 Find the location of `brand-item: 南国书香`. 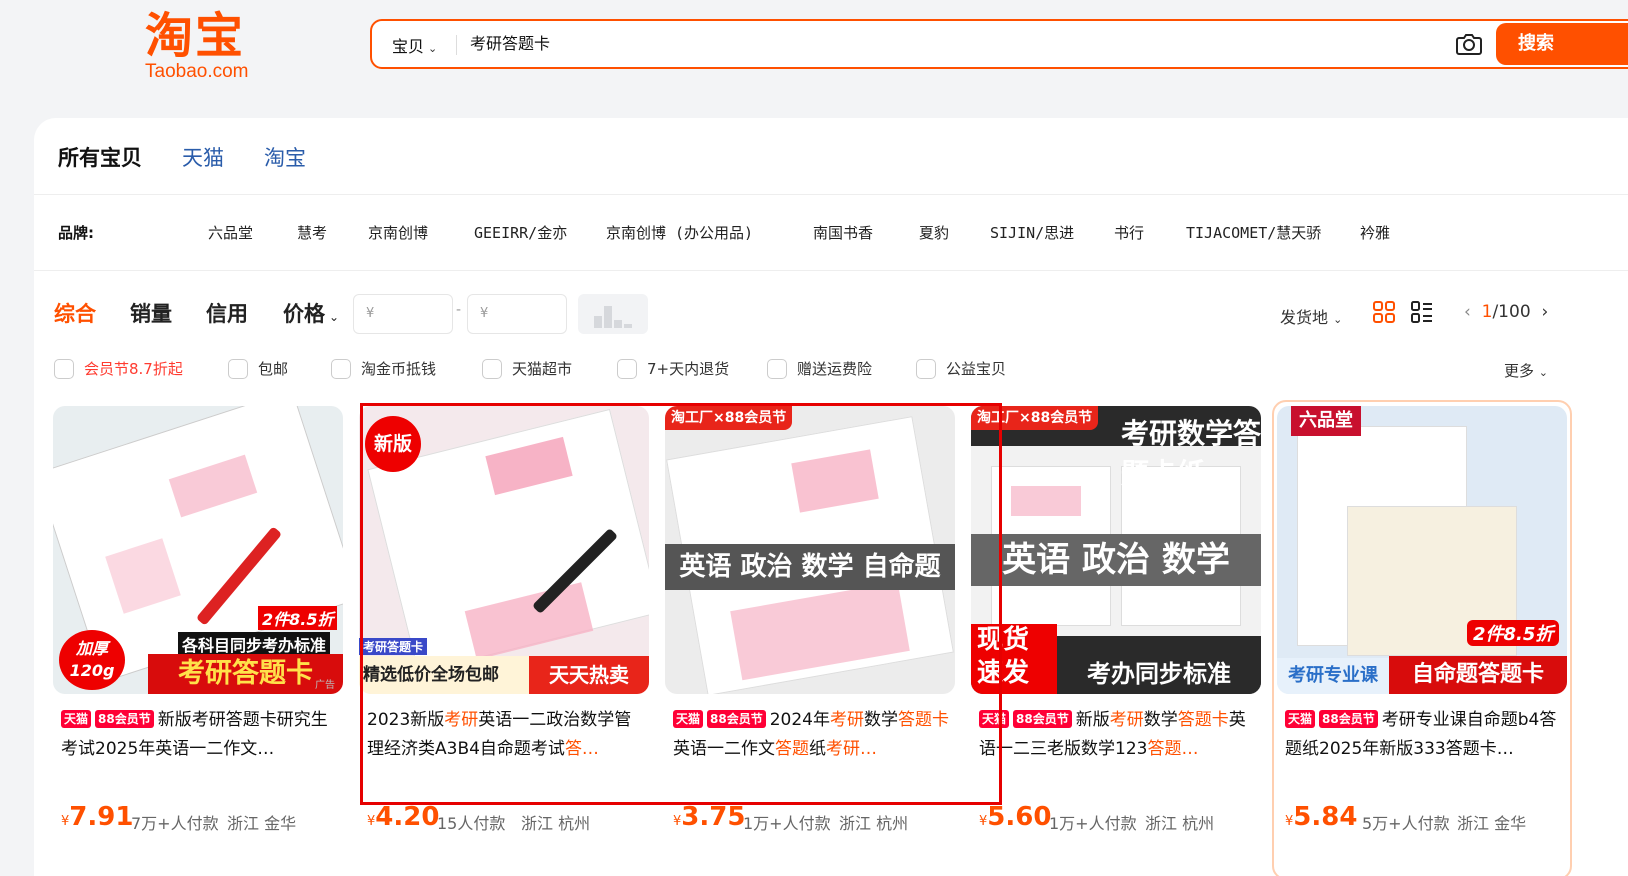

brand-item: 南国书香 is located at coordinates (843, 232).